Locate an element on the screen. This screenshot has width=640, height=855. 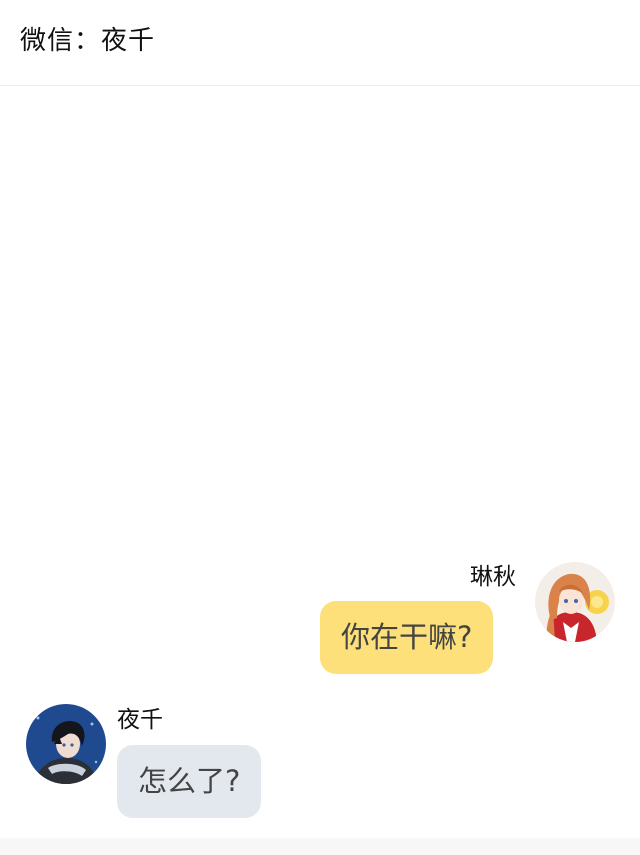
sender-name-linqiu: 琳秋 is located at coordinates (493, 577).